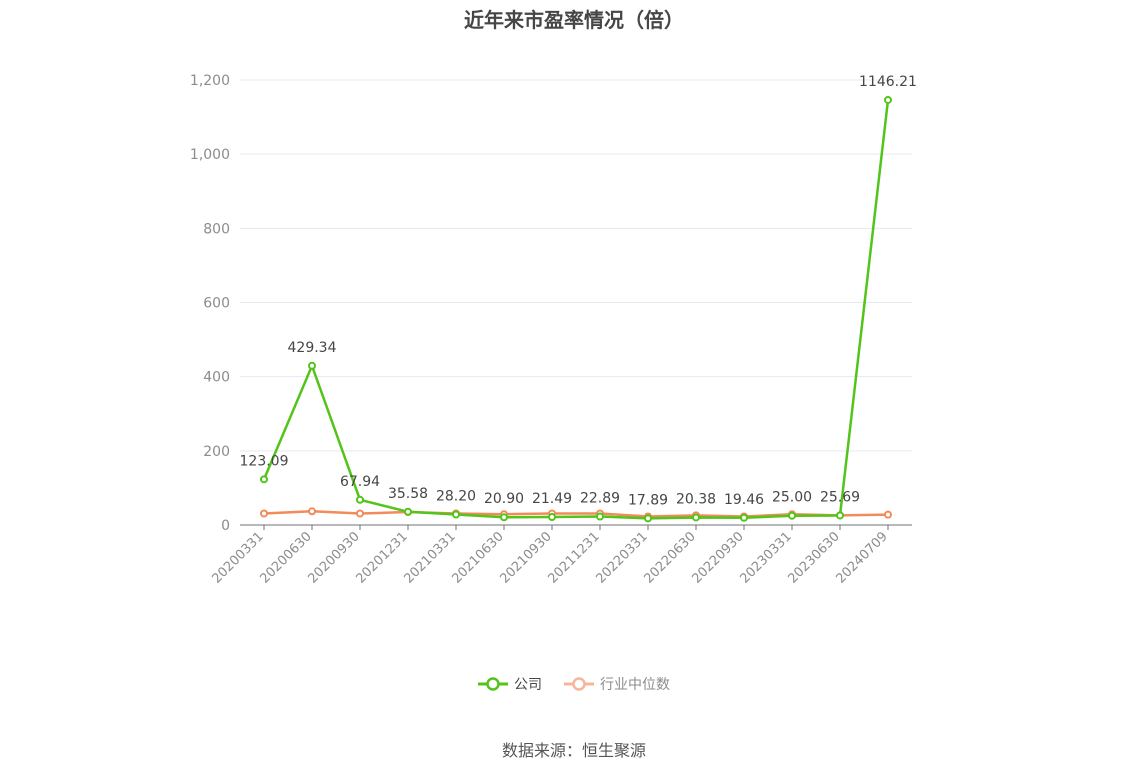 Image resolution: width=1148 pixels, height=776 pixels. What do you see at coordinates (312, 348) in the screenshot?
I see `company-data-label: 429.34` at bounding box center [312, 348].